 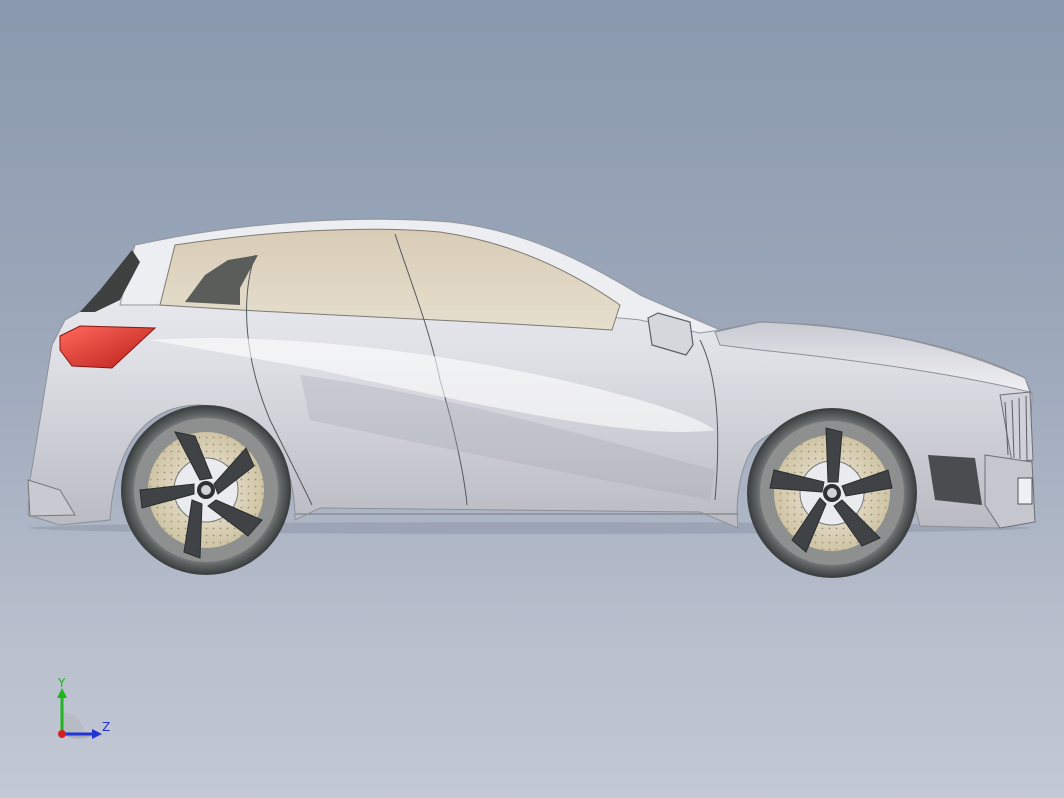 What do you see at coordinates (106, 727) in the screenshot?
I see `z-axis-label: Z` at bounding box center [106, 727].